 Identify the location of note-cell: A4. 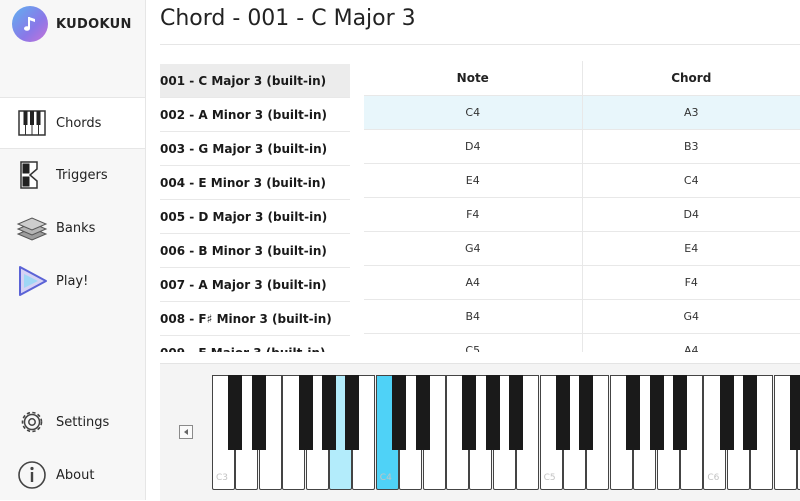
(473, 282).